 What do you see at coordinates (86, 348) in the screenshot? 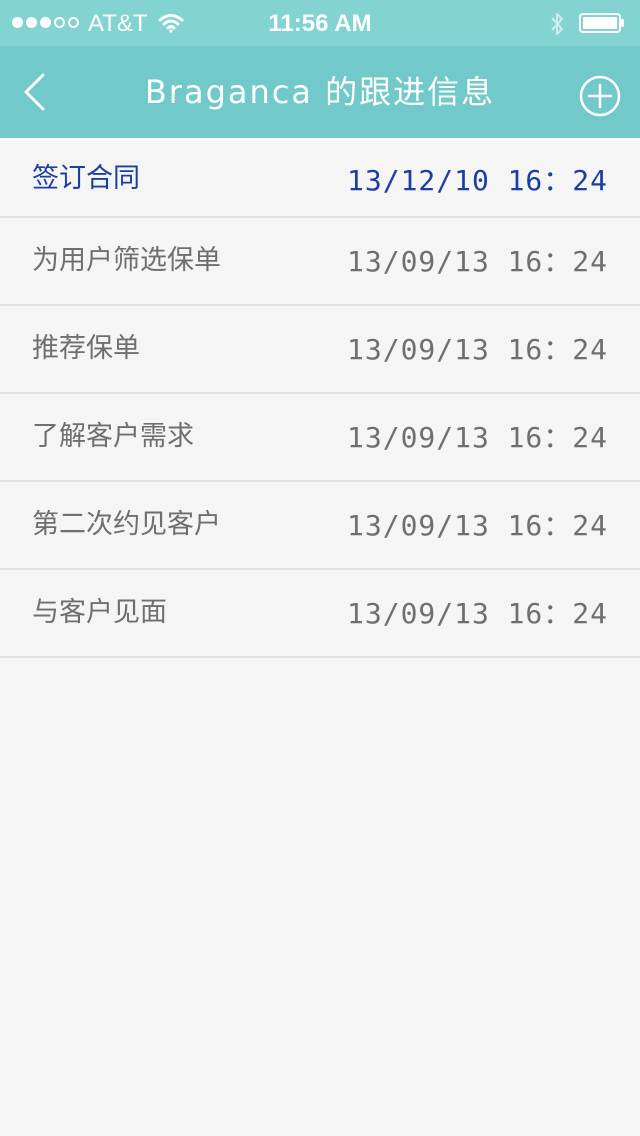
I see `record-title: 推荐保单` at bounding box center [86, 348].